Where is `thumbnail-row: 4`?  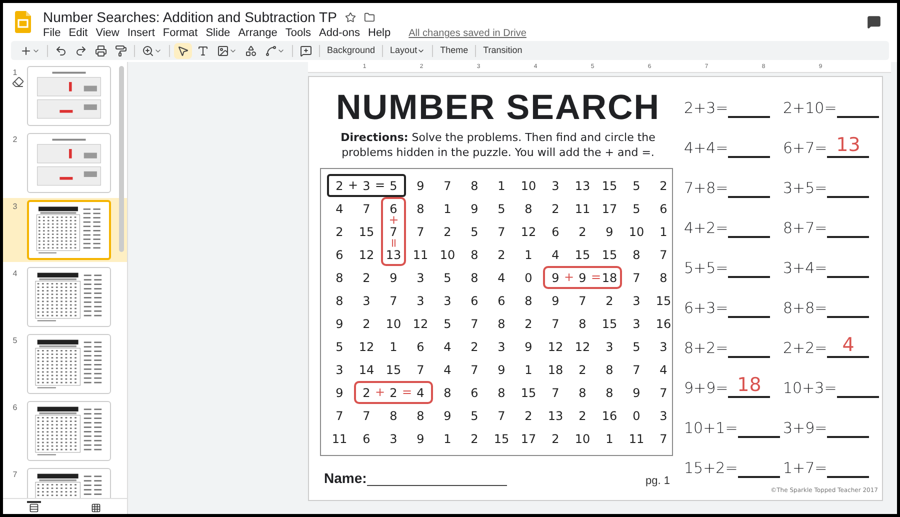
thumbnail-row: 4 is located at coordinates (65, 297).